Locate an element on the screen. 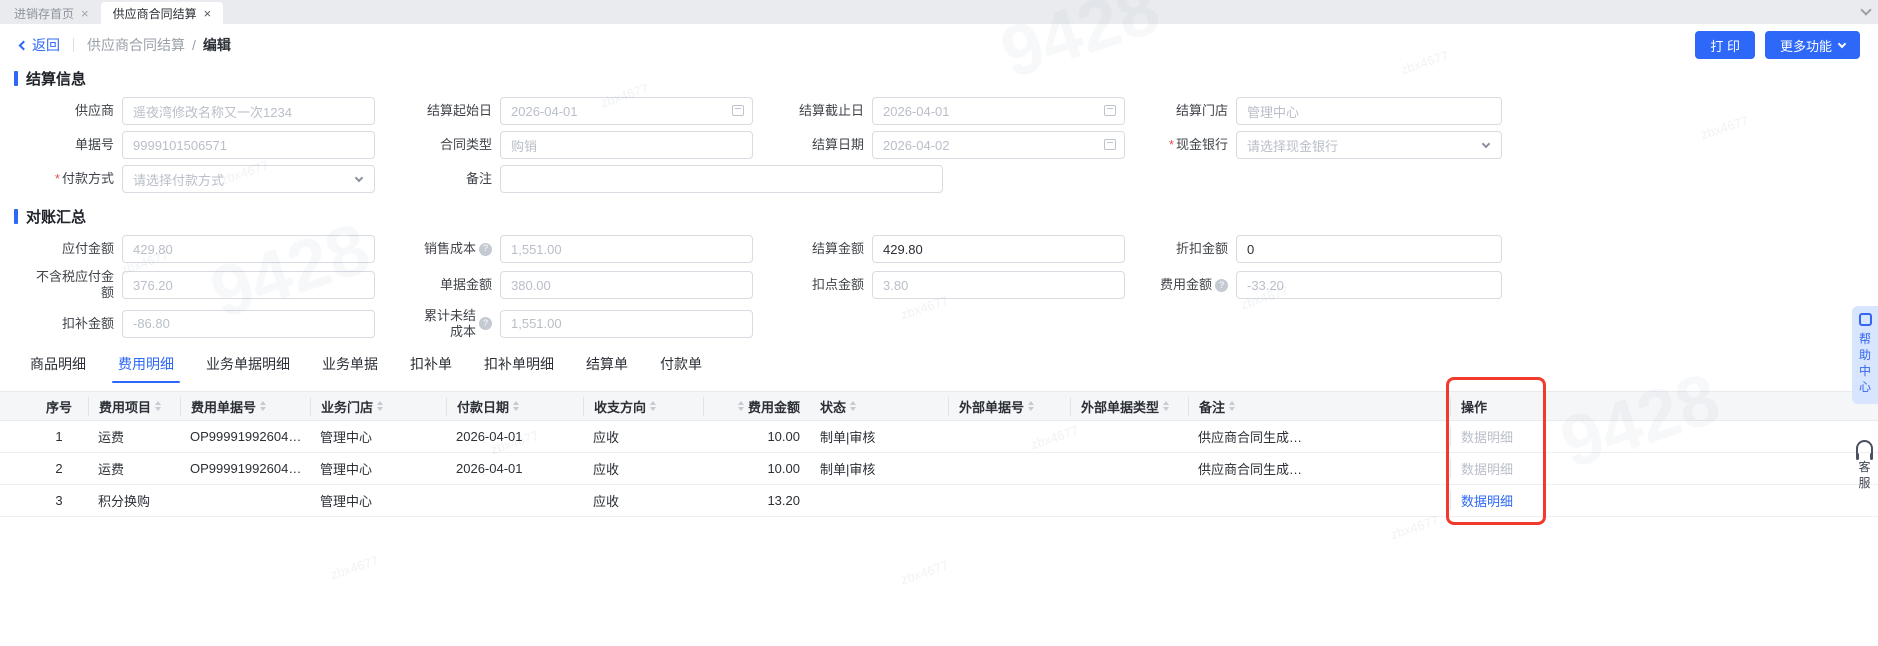 This screenshot has width=1878, height=646. more-functions-button: 更多功能 is located at coordinates (1812, 45).